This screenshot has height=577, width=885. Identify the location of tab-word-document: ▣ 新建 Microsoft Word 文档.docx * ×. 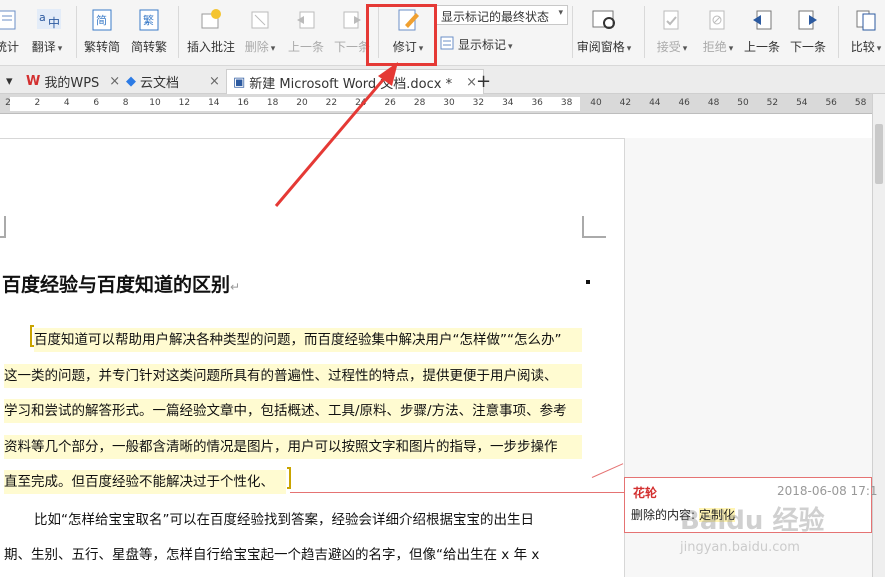
(355, 81).